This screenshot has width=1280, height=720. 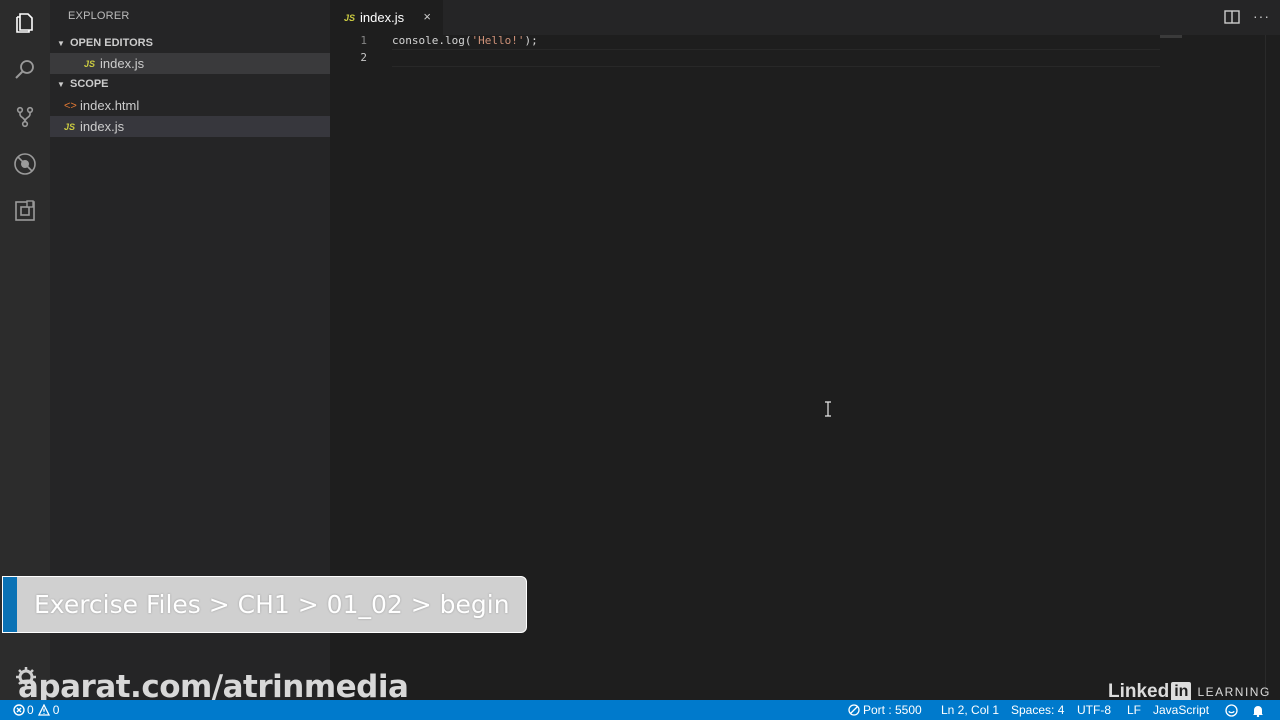 I want to click on indentation: Spaces: 4, so click(x=1037, y=710).